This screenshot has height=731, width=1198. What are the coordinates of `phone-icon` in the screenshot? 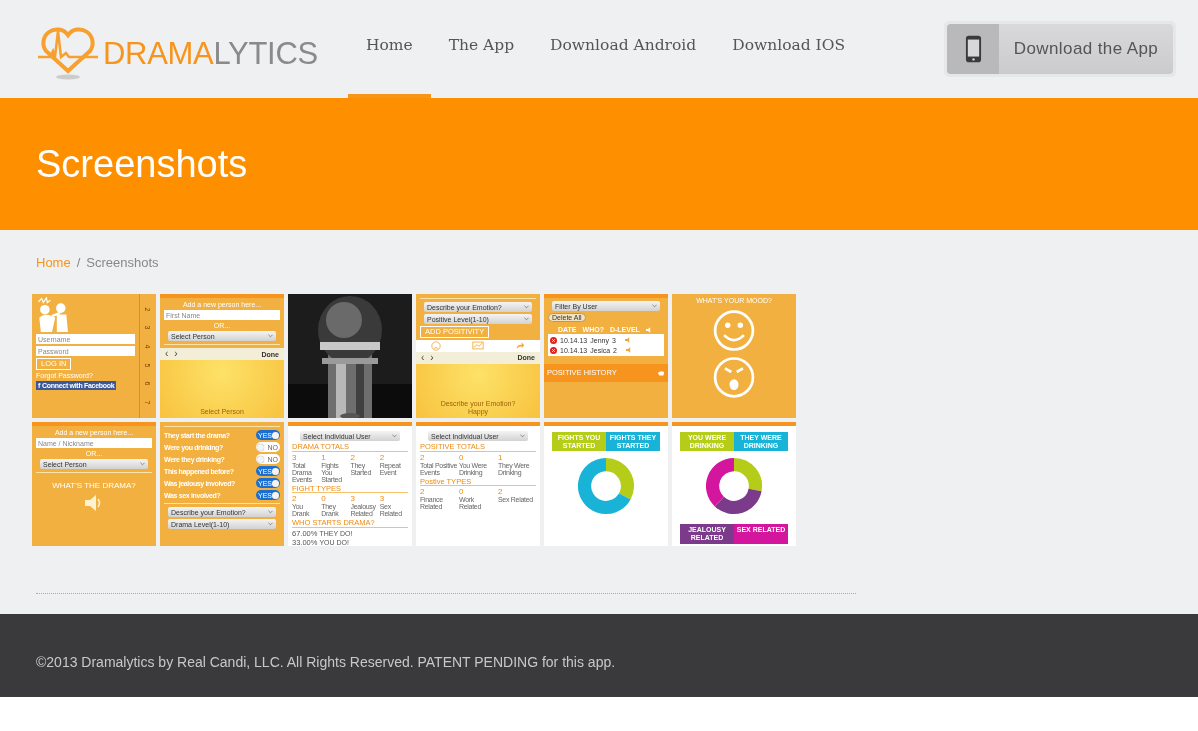 It's located at (973, 49).